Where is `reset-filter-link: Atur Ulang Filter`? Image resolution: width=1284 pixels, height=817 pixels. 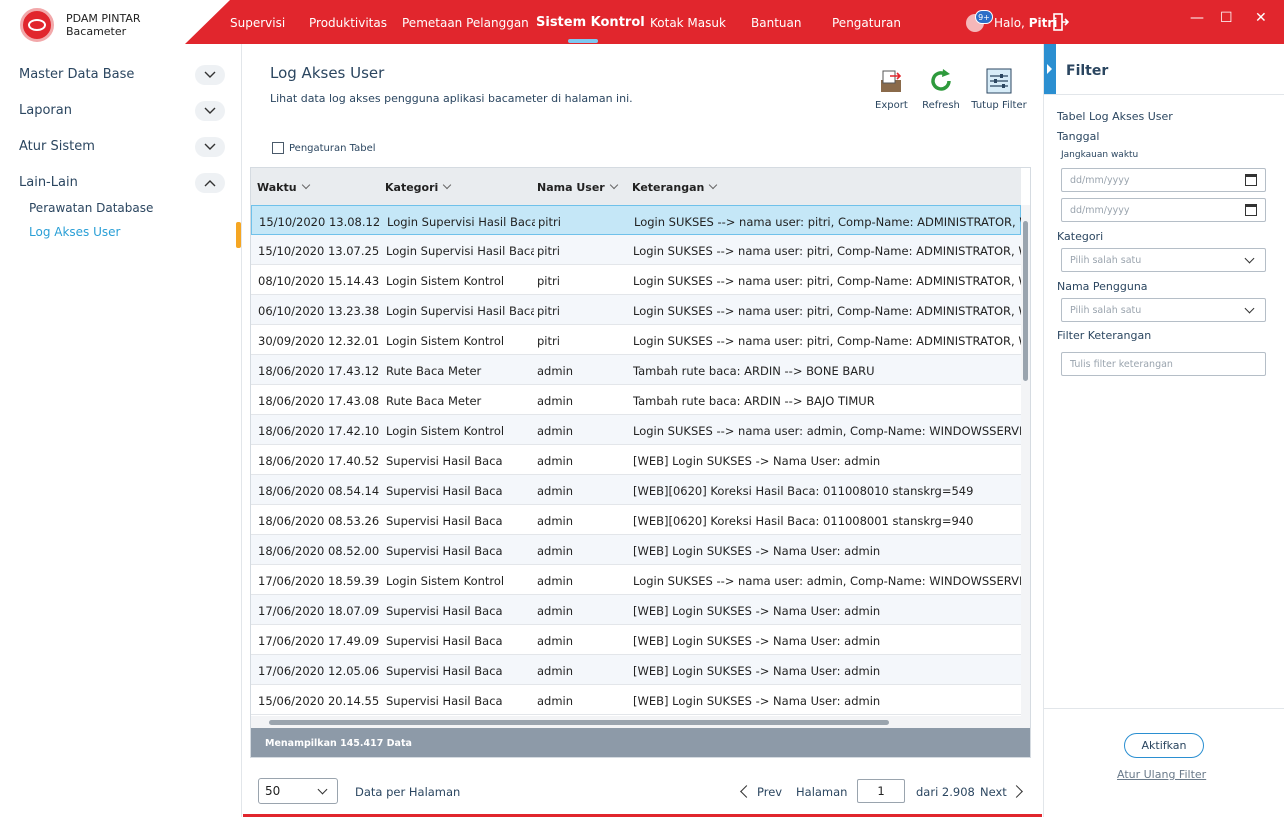 reset-filter-link: Atur Ulang Filter is located at coordinates (1161, 774).